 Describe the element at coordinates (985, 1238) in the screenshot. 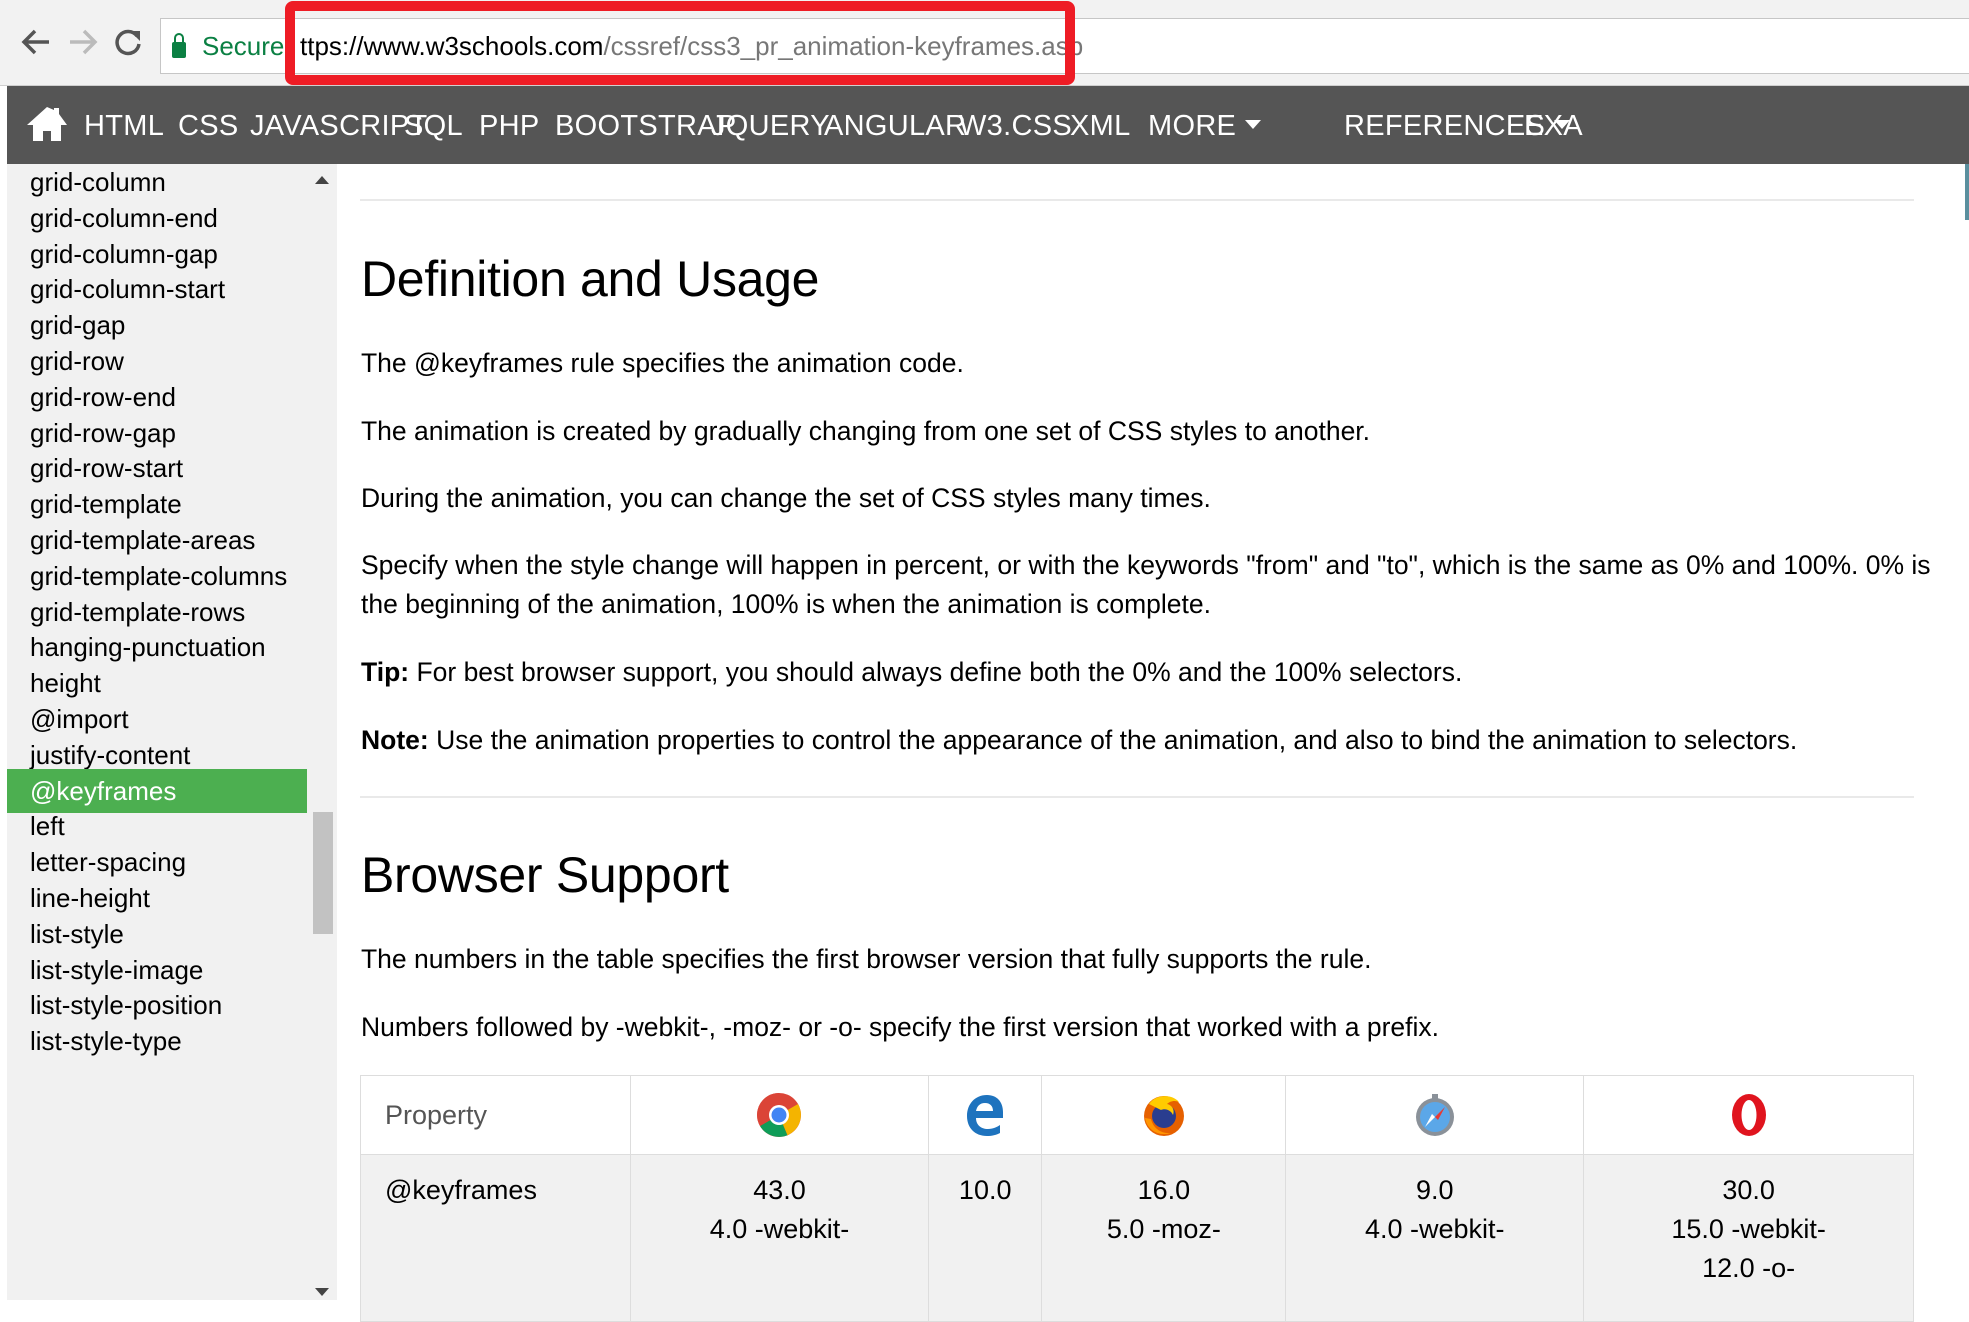

I see `edge-version-cell: 10.0` at that location.